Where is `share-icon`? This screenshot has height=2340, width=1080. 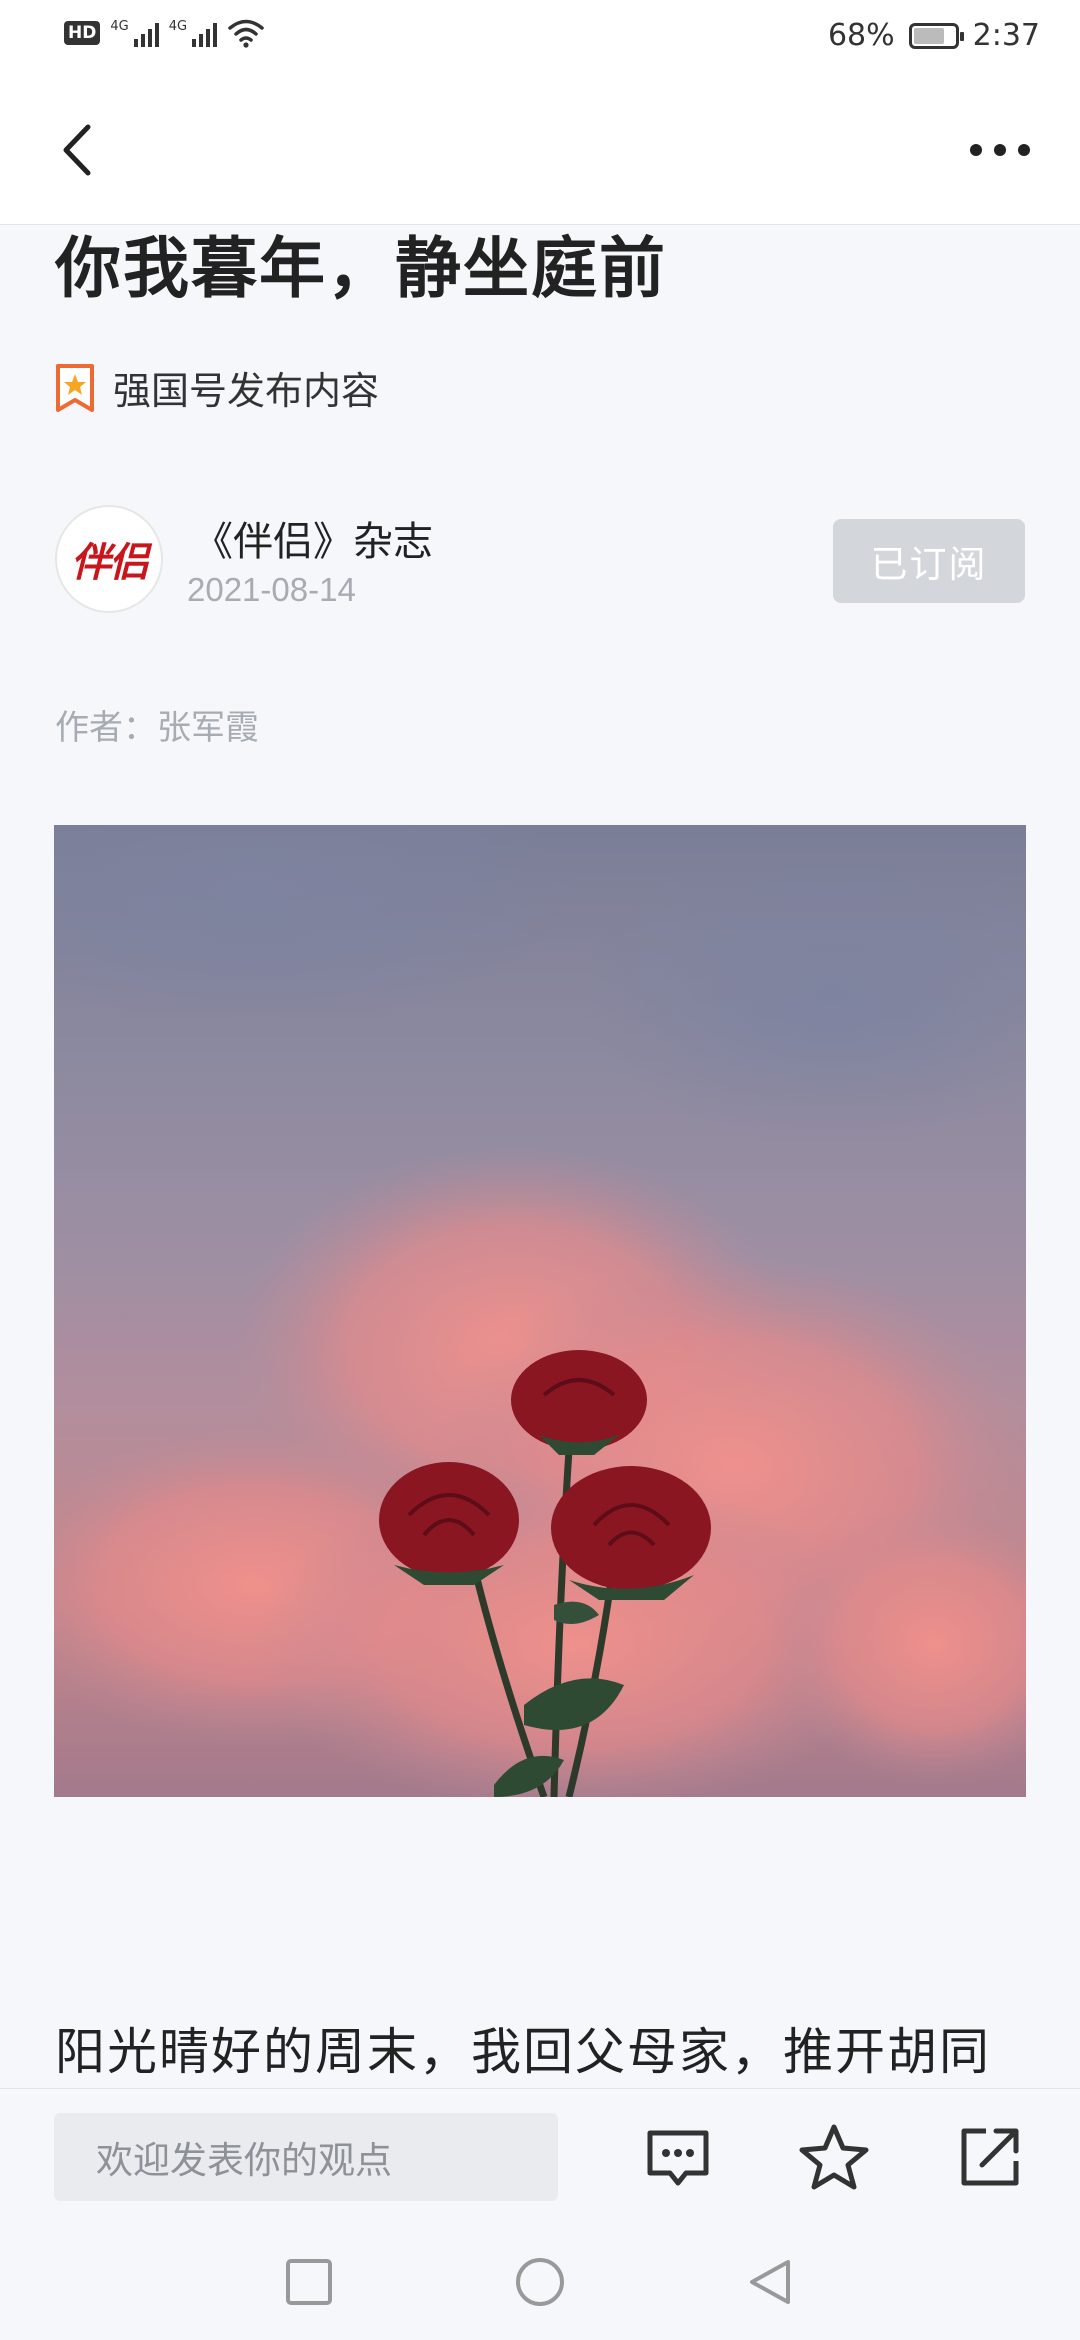
share-icon is located at coordinates (990, 2157).